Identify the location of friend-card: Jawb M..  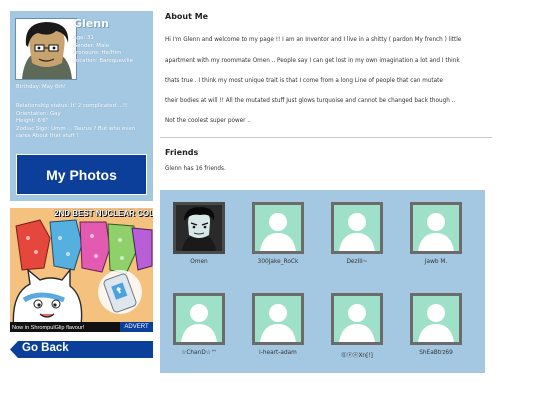
(434, 237).